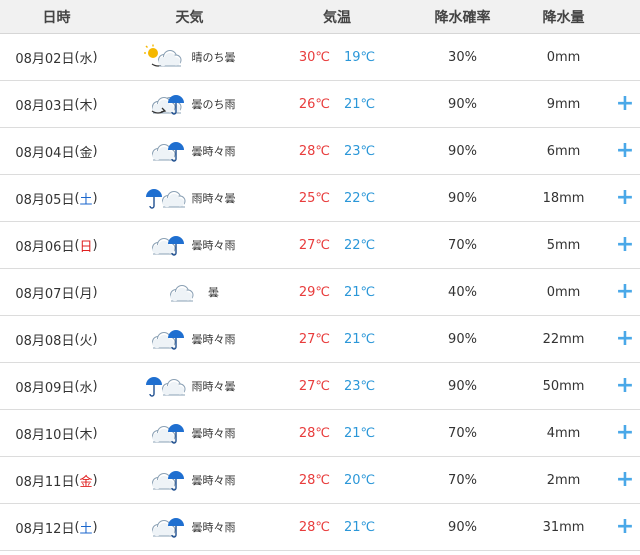 This screenshot has height=555, width=640. What do you see at coordinates (86, 106) in the screenshot?
I see `day-of-week: 木` at bounding box center [86, 106].